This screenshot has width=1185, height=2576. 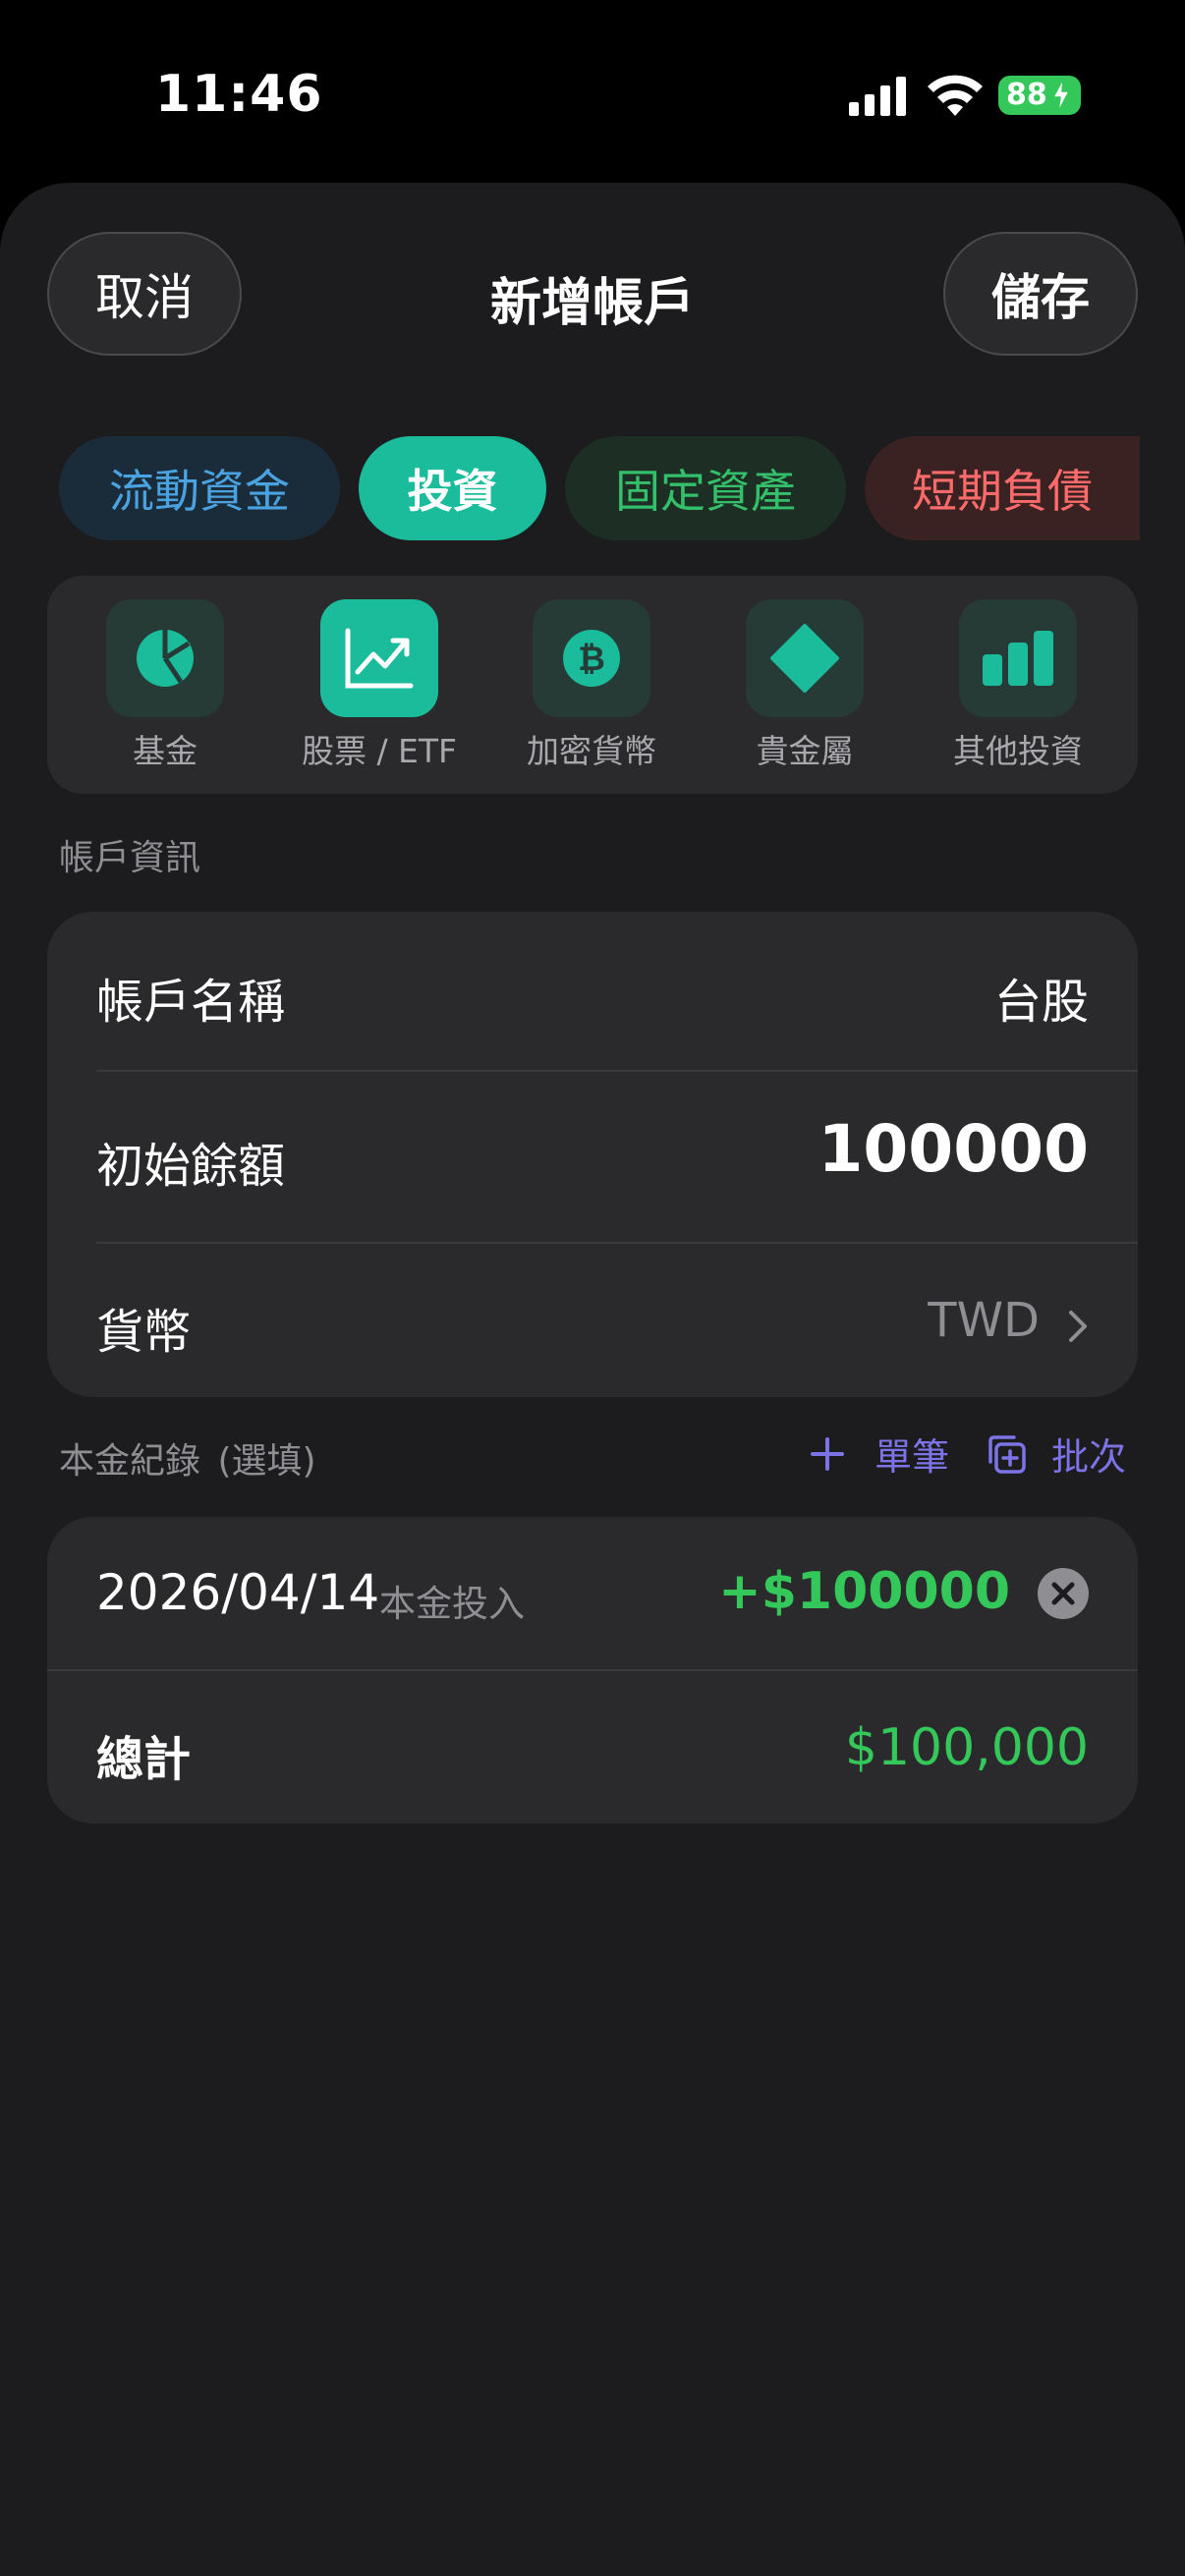 What do you see at coordinates (864, 1591) in the screenshot?
I see `record-amount: +$100000` at bounding box center [864, 1591].